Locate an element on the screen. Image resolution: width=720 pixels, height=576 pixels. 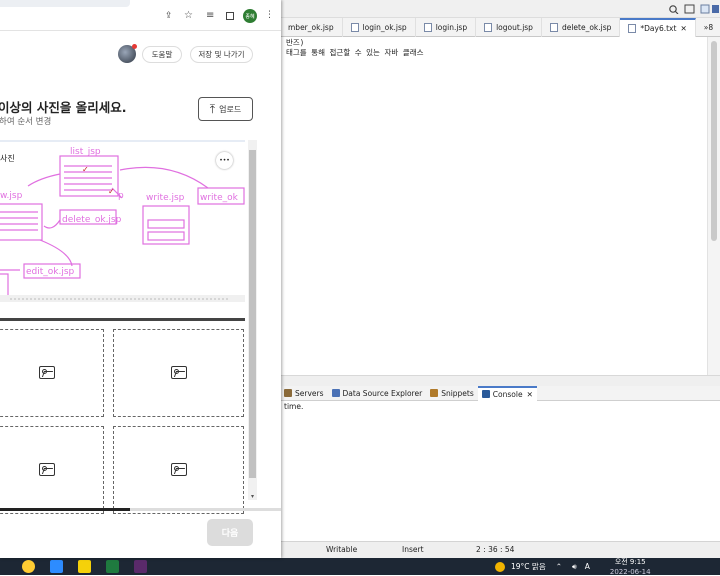
tab-label: »8 is located at coordinates (708, 27).